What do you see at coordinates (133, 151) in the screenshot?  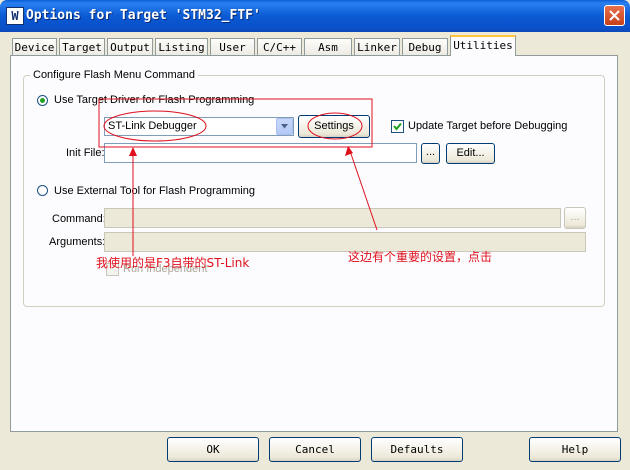 I see `annotation-arrowhead-left` at bounding box center [133, 151].